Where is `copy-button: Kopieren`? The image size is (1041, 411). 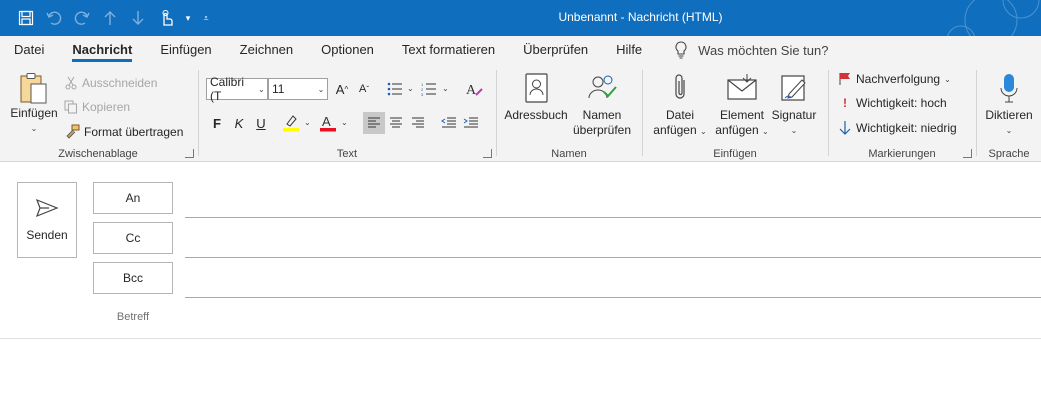
copy-button: Kopieren is located at coordinates (97, 107).